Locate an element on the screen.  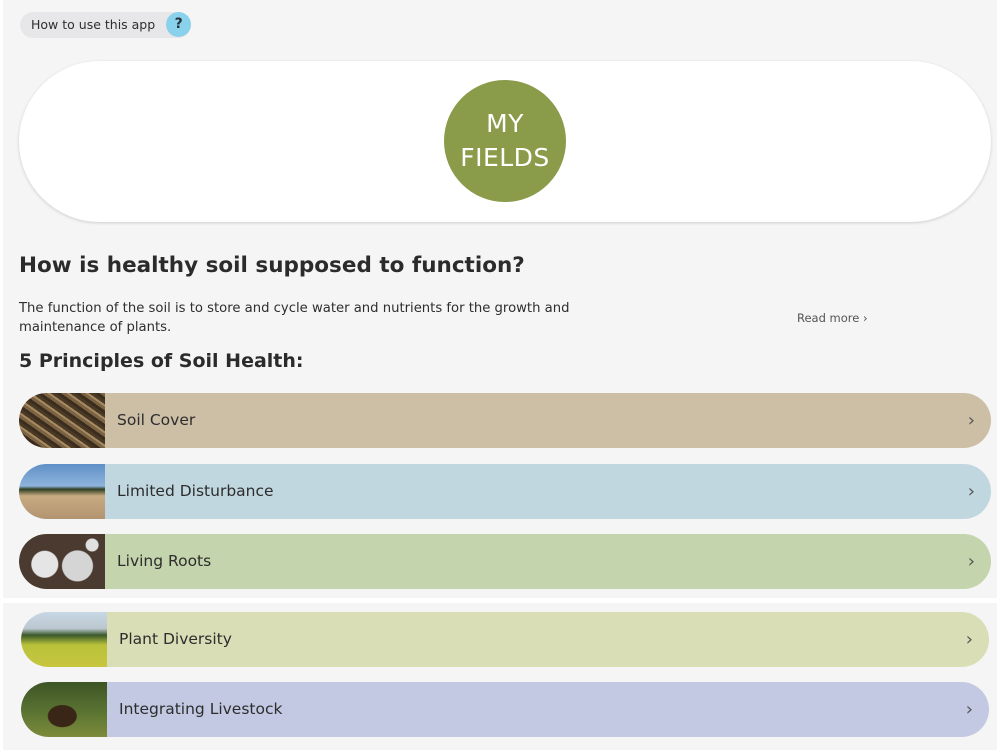
principle-living-roots: Living Roots › is located at coordinates (505, 561).